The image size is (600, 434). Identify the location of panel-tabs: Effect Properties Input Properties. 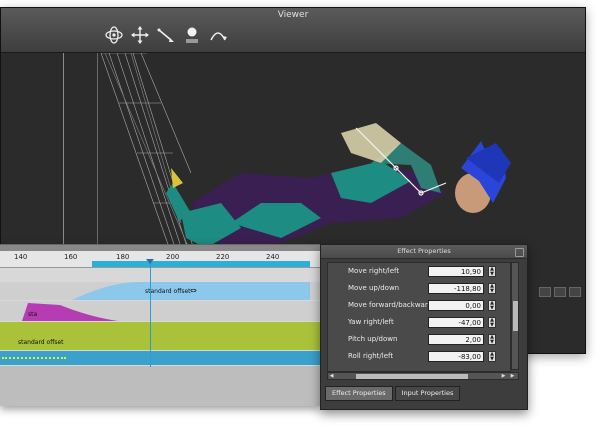
(393, 393).